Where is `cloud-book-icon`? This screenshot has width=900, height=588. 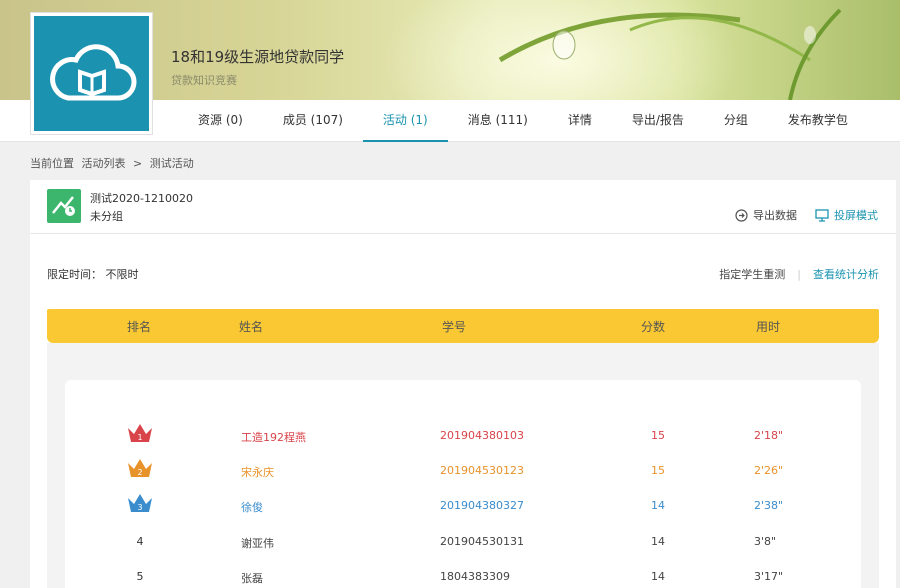
cloud-book-icon is located at coordinates (92, 71).